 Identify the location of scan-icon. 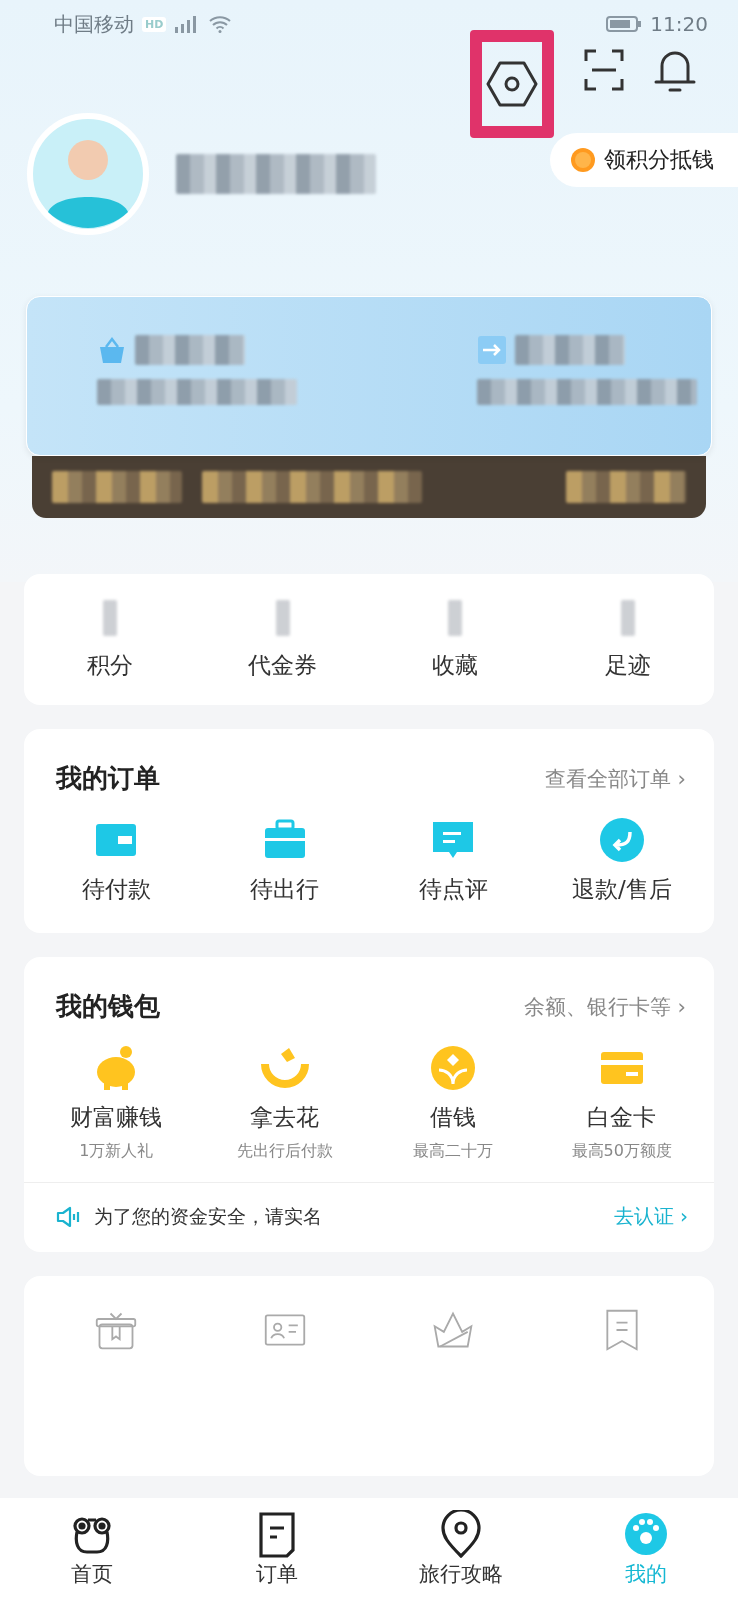
(604, 70).